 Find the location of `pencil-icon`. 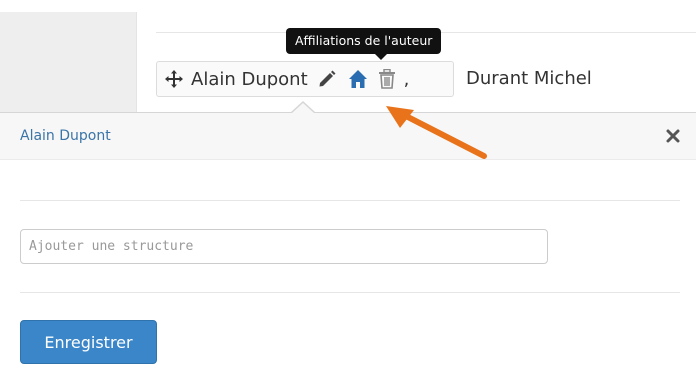

pencil-icon is located at coordinates (327, 79).